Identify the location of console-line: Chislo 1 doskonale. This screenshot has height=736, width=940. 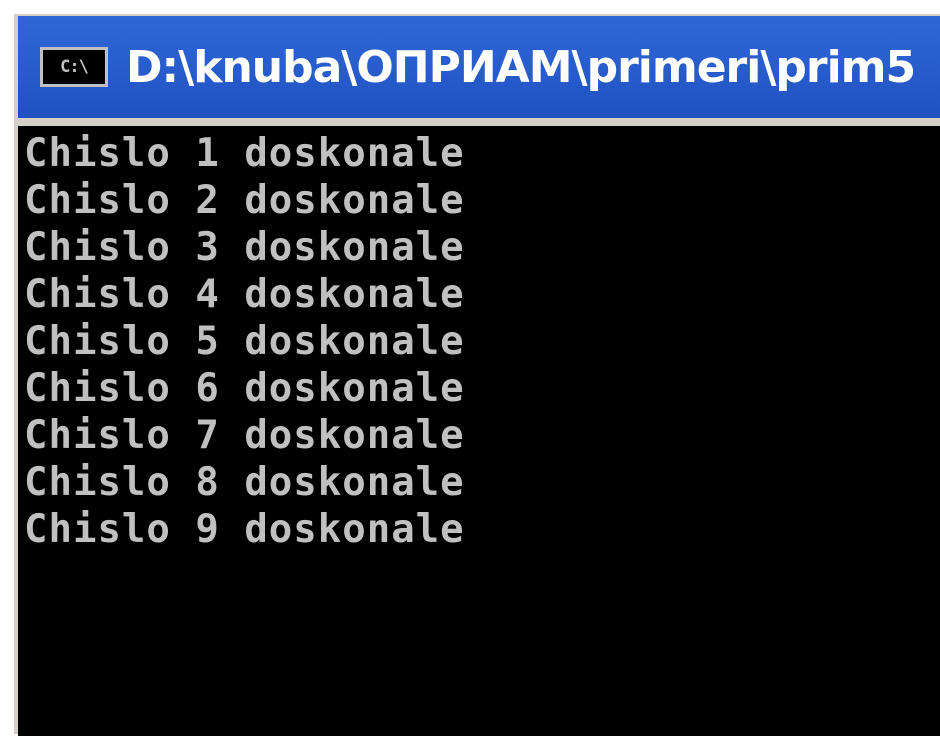
(244, 153).